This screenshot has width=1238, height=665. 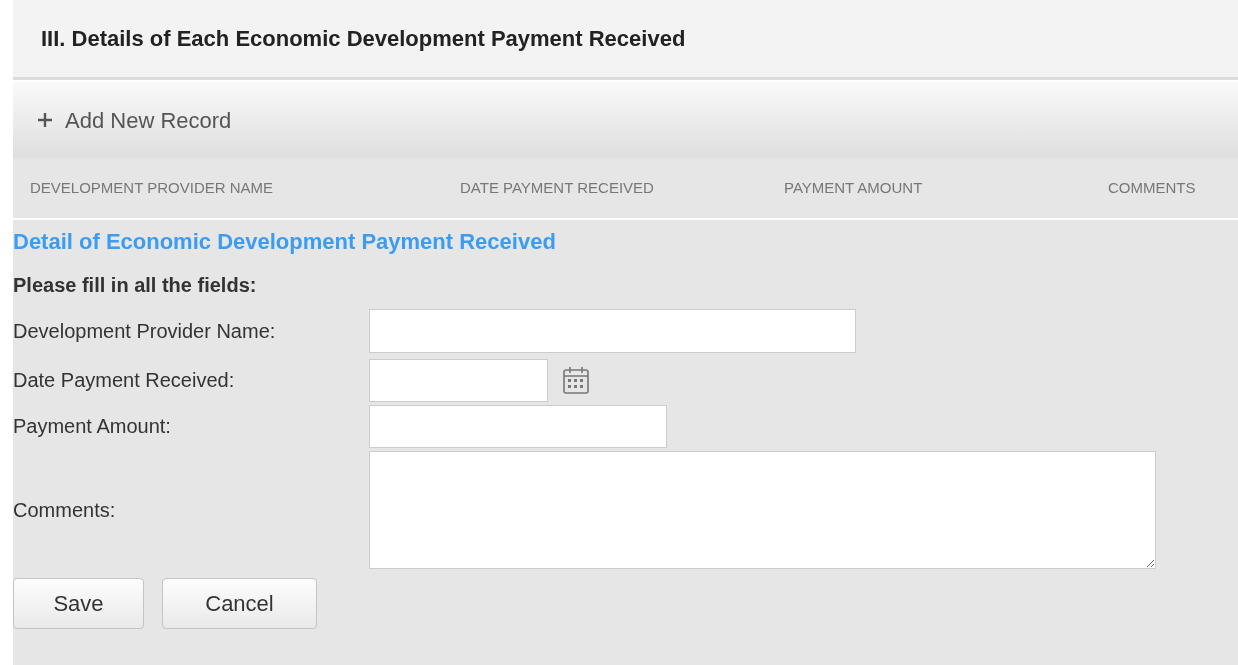 What do you see at coordinates (363, 39) in the screenshot?
I see `section-title: III. Details of Each Economic Development Payment Received` at bounding box center [363, 39].